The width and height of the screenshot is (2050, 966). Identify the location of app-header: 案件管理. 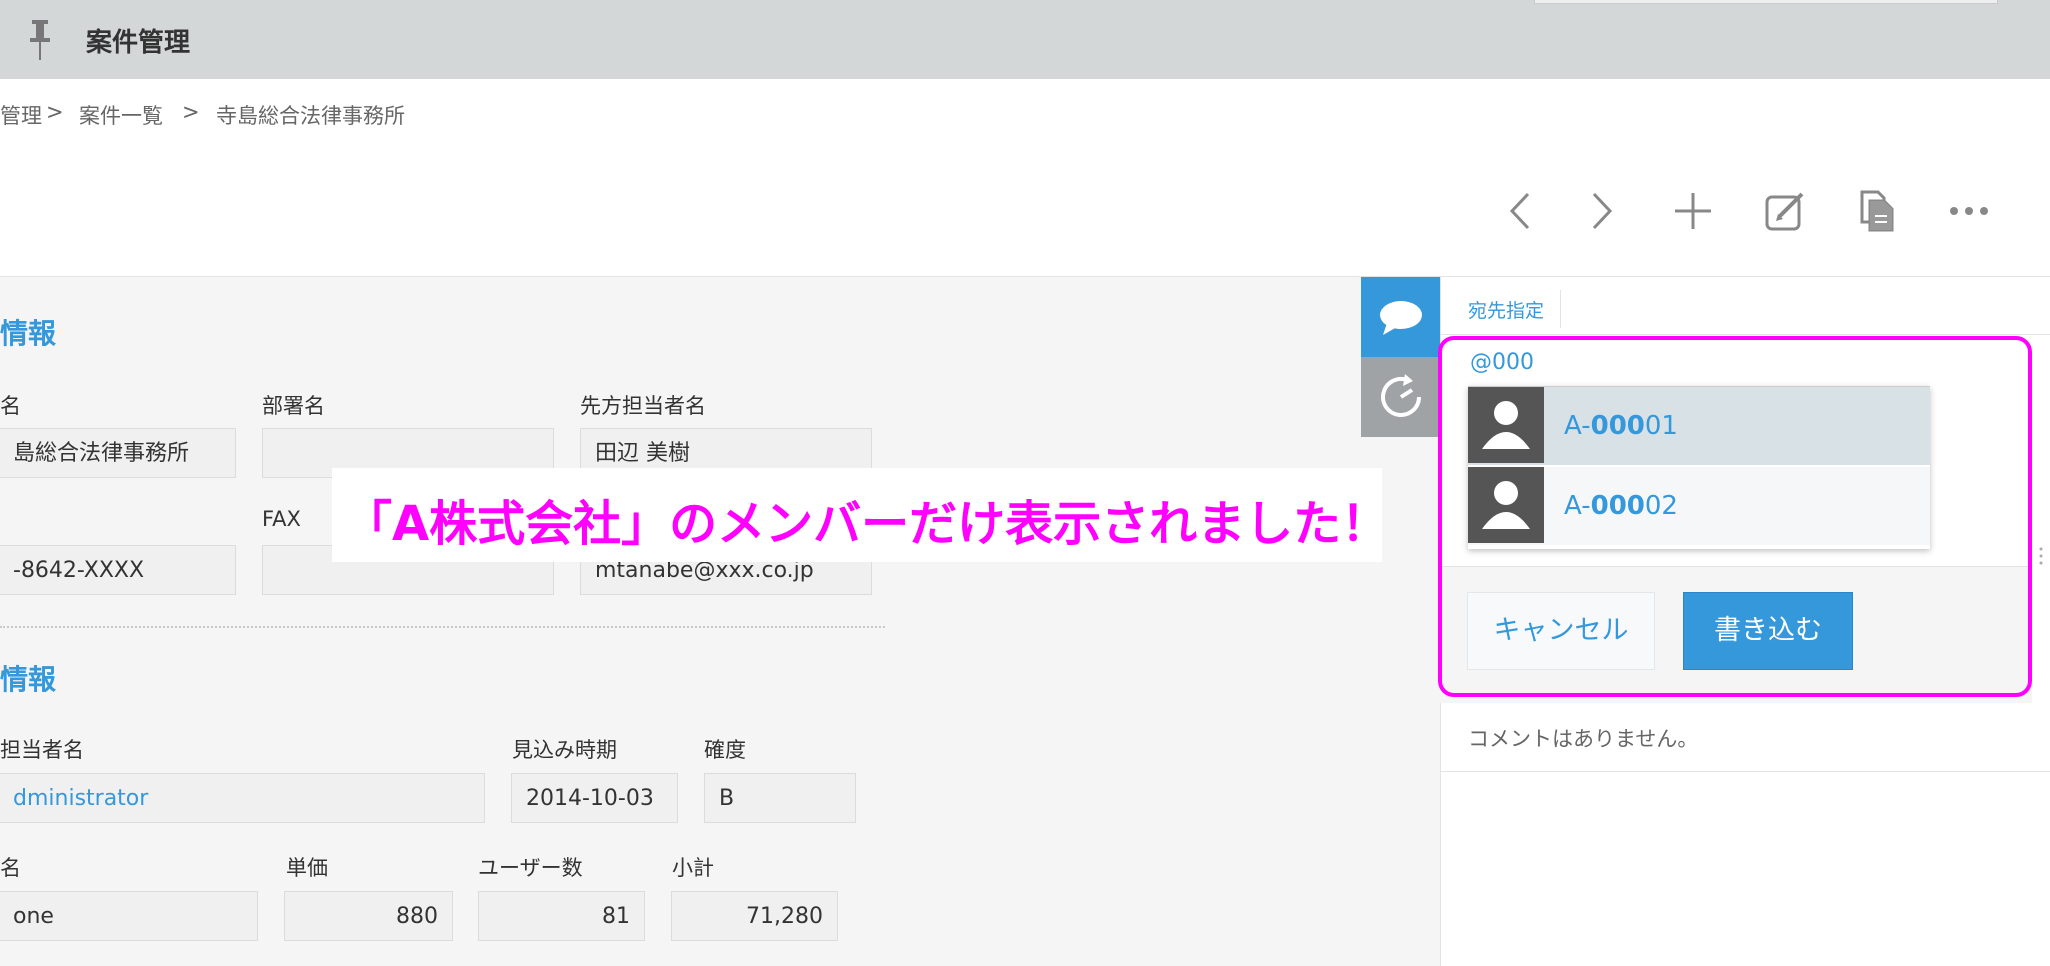
(1025, 39).